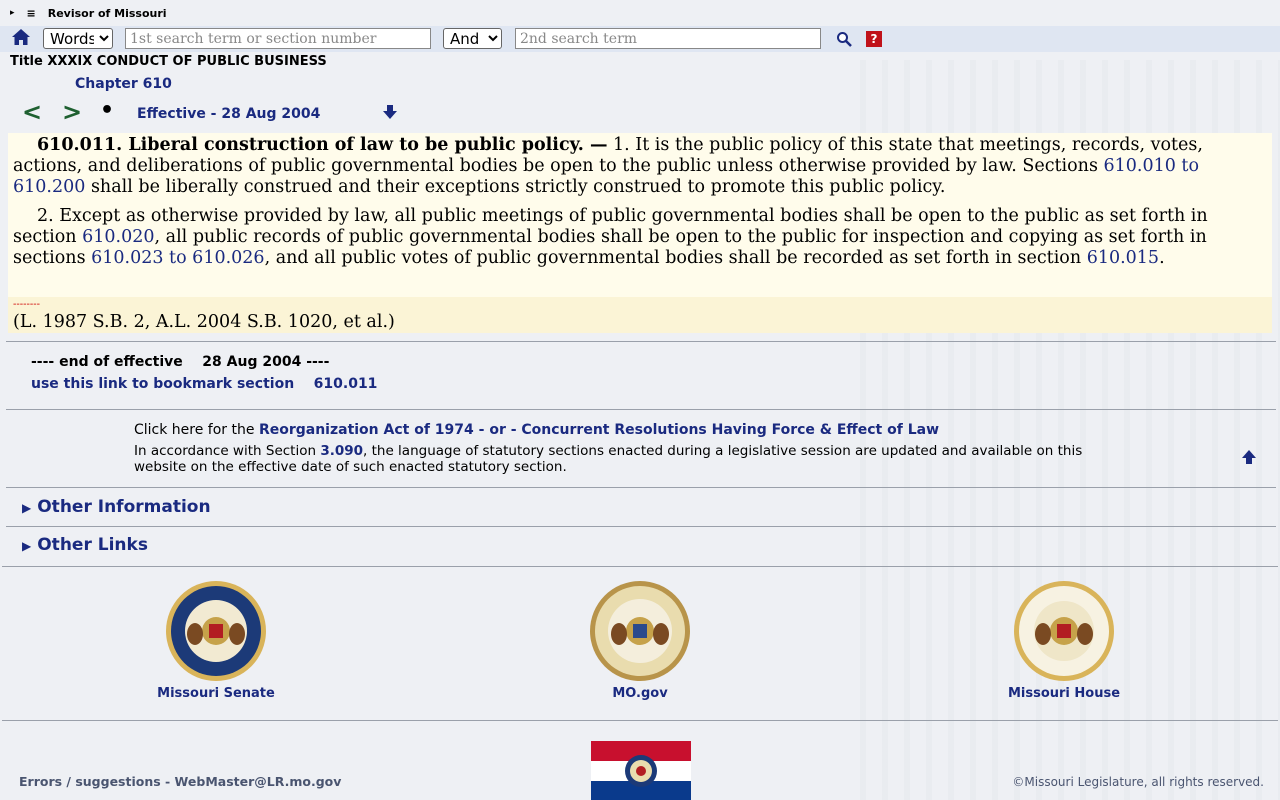  What do you see at coordinates (32, 112) in the screenshot?
I see `previous-section-button: <` at bounding box center [32, 112].